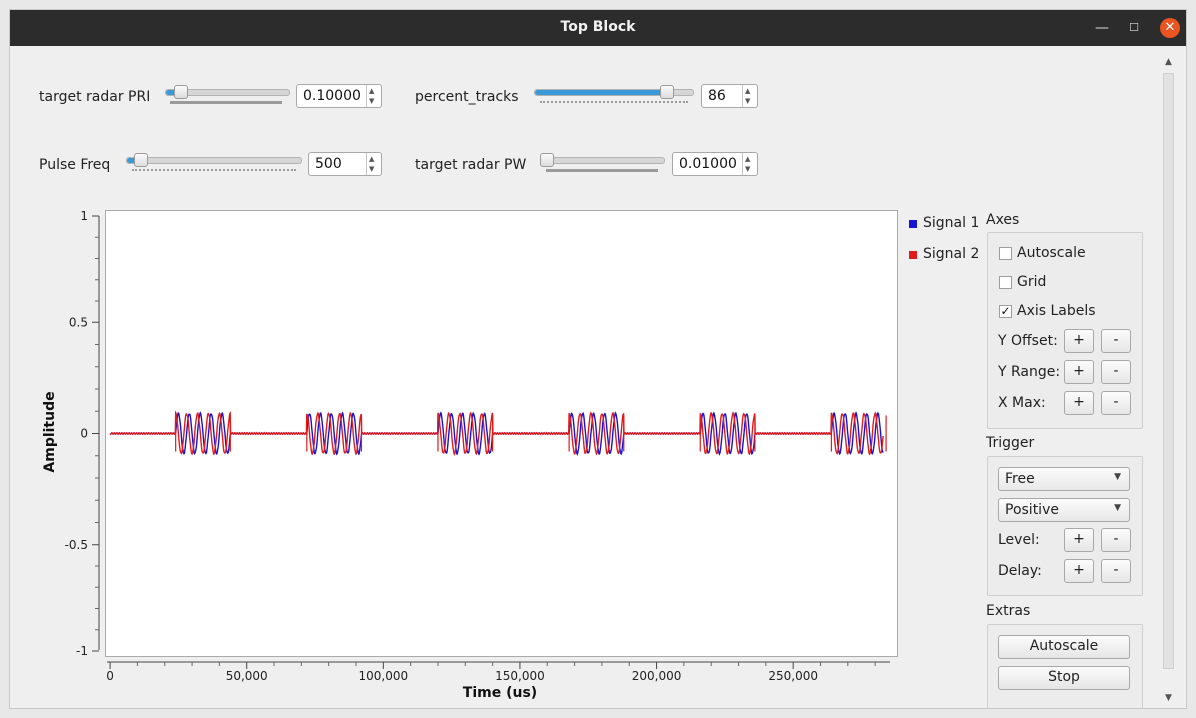 The image size is (1196, 718). I want to click on x-max-label: X Max:, so click(1022, 403).